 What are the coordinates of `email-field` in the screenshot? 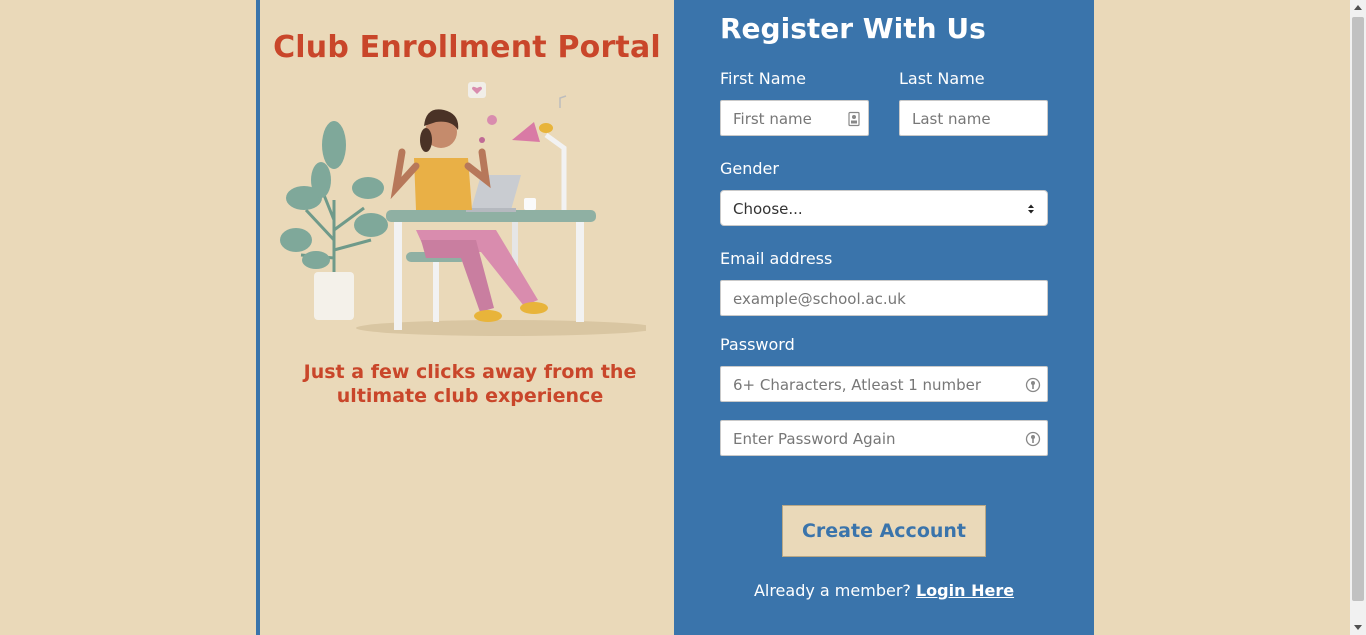 It's located at (884, 298).